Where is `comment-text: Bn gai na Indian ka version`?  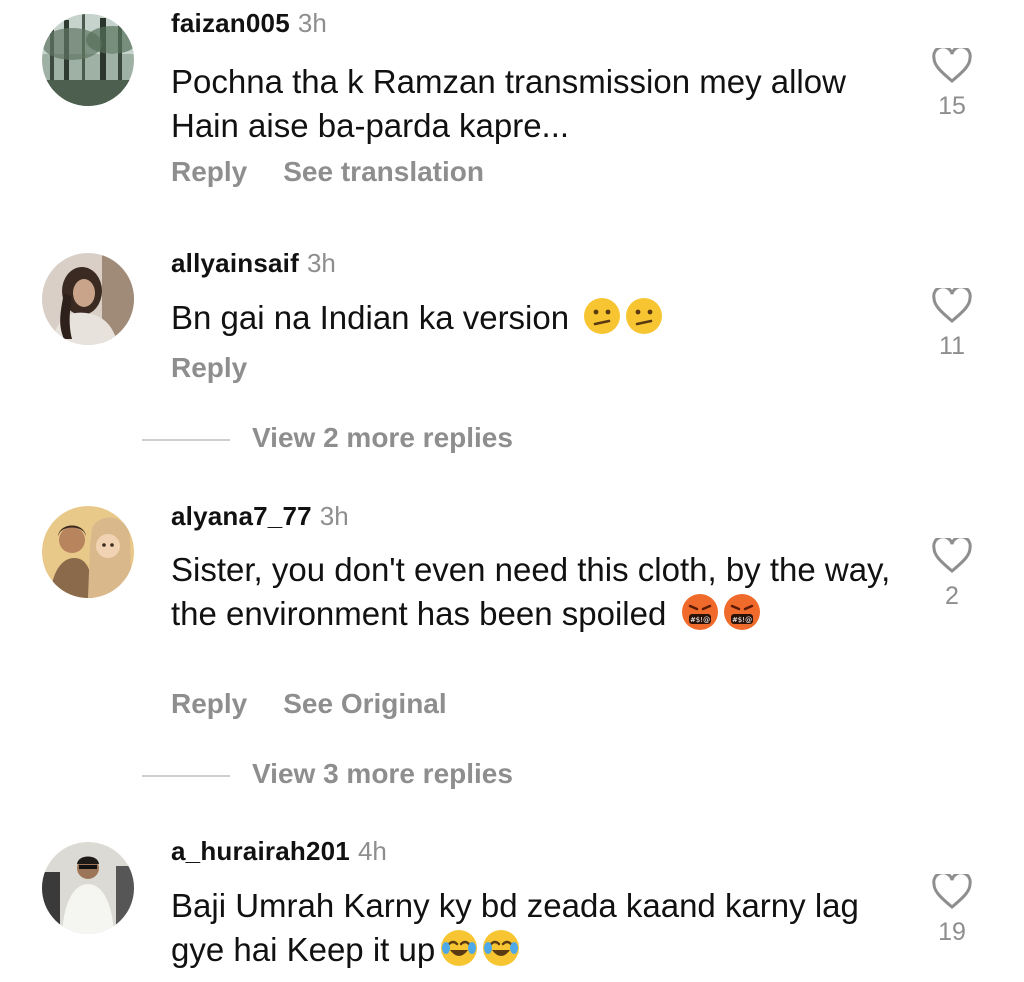 comment-text: Bn gai na Indian ka version is located at coordinates (531, 318).